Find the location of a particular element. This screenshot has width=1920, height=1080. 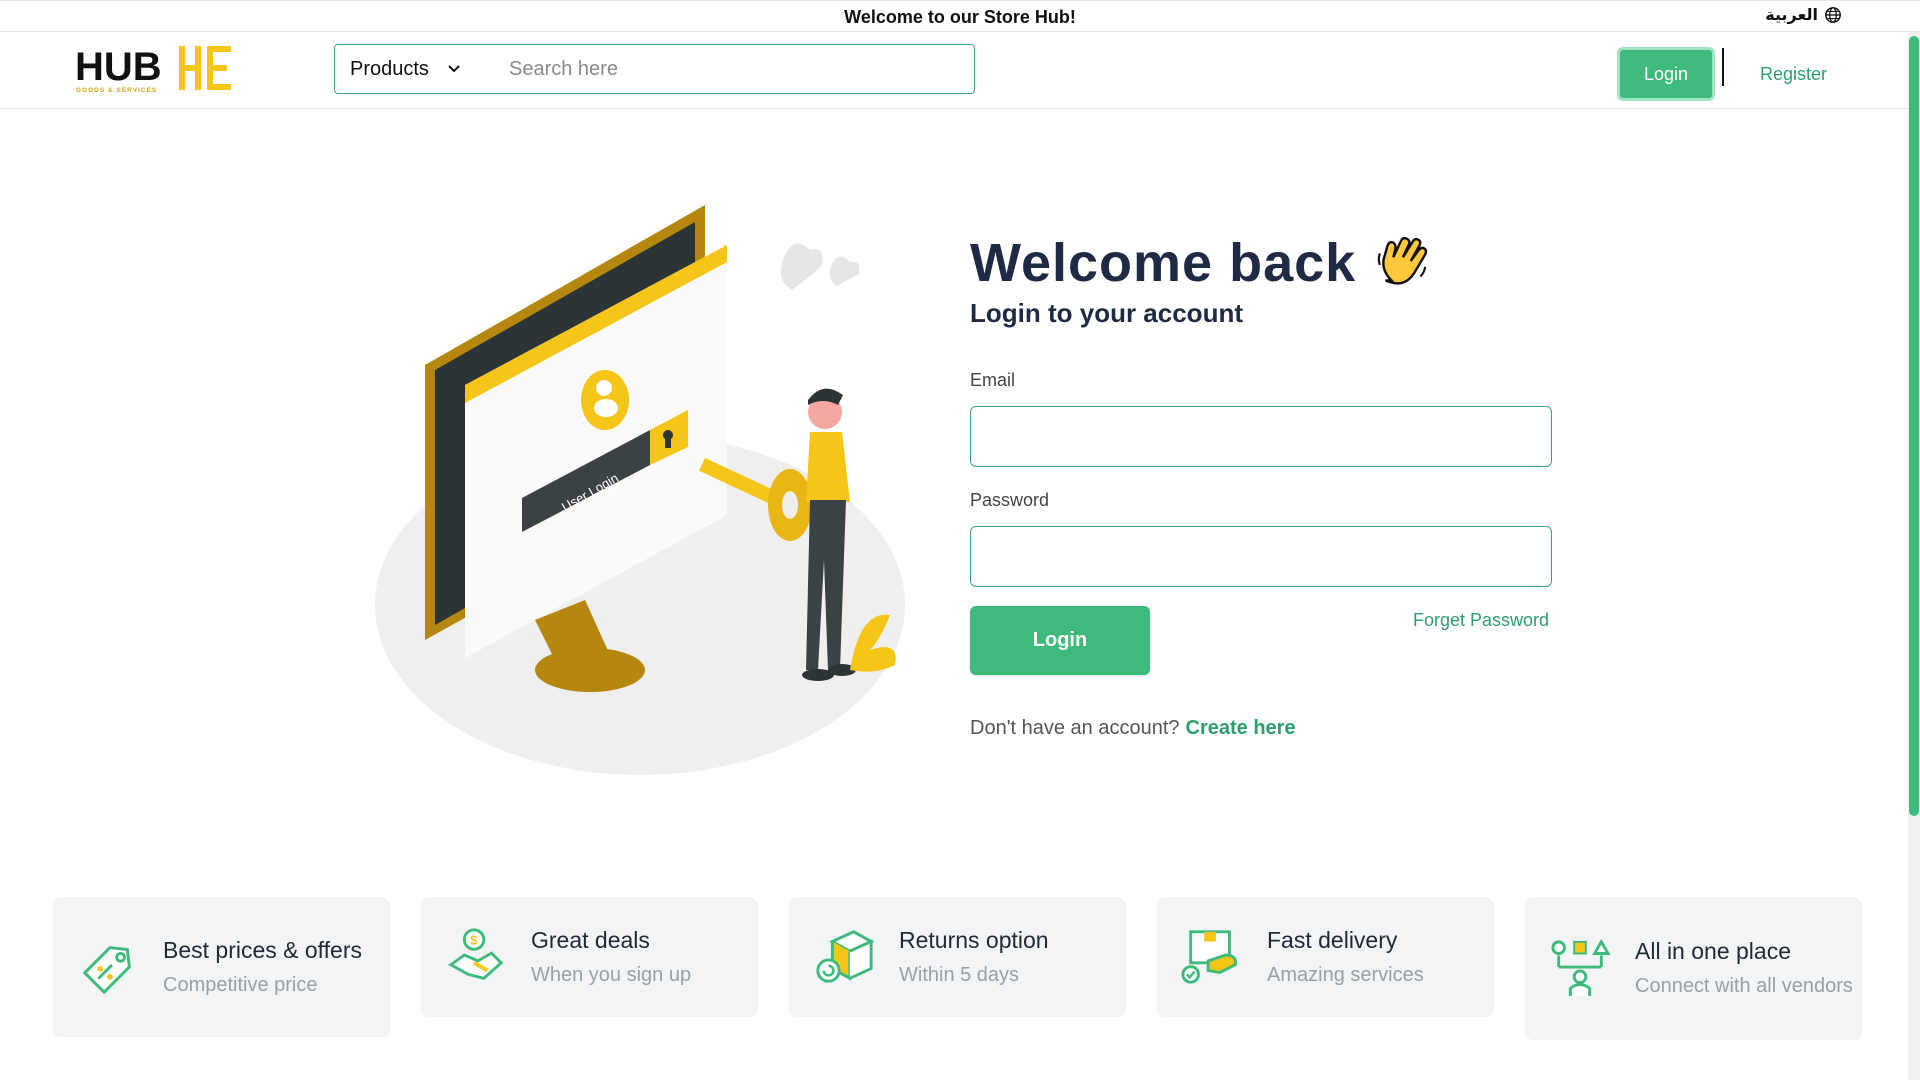

return-box-icon is located at coordinates (845, 956).